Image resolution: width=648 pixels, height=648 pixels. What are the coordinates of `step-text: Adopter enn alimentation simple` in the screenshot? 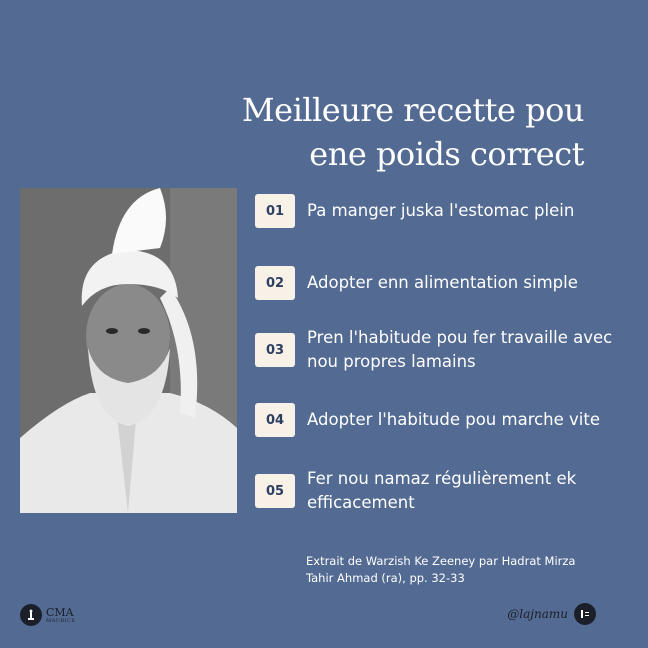 It's located at (442, 282).